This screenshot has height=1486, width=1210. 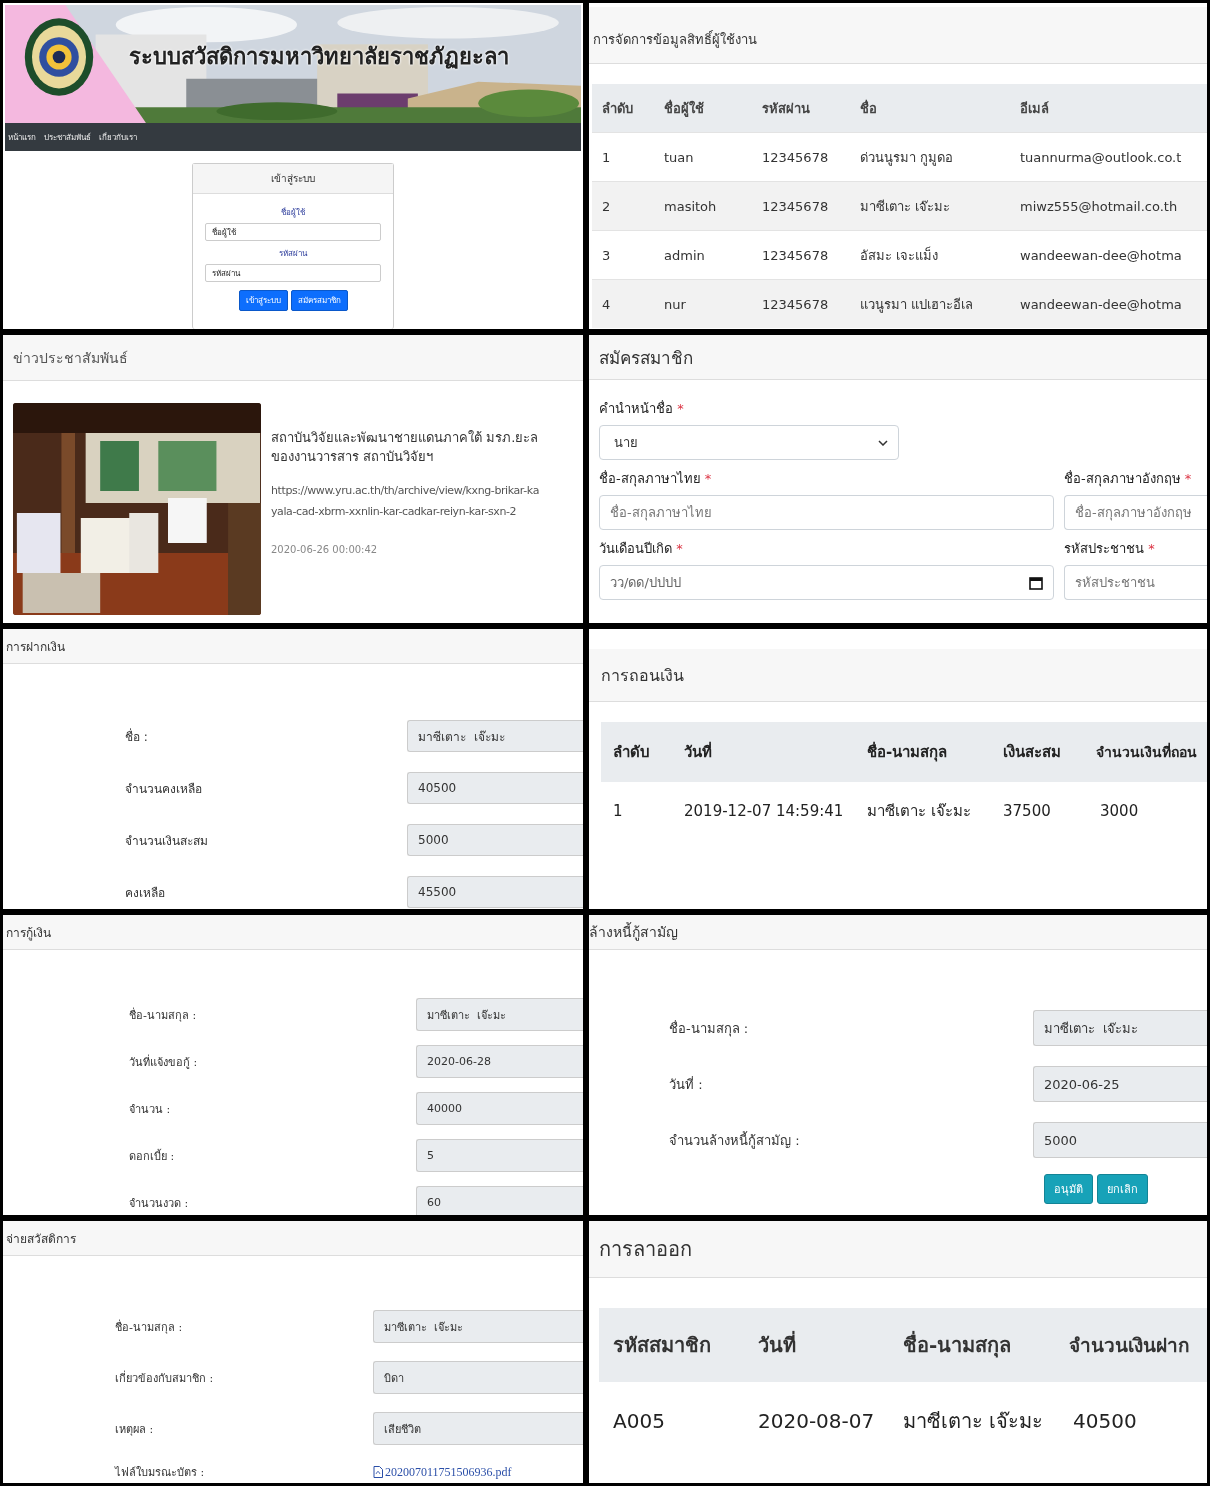 What do you see at coordinates (650, 478) in the screenshot?
I see `field-label: ชื่อ-สกุลภาษาไทย` at bounding box center [650, 478].